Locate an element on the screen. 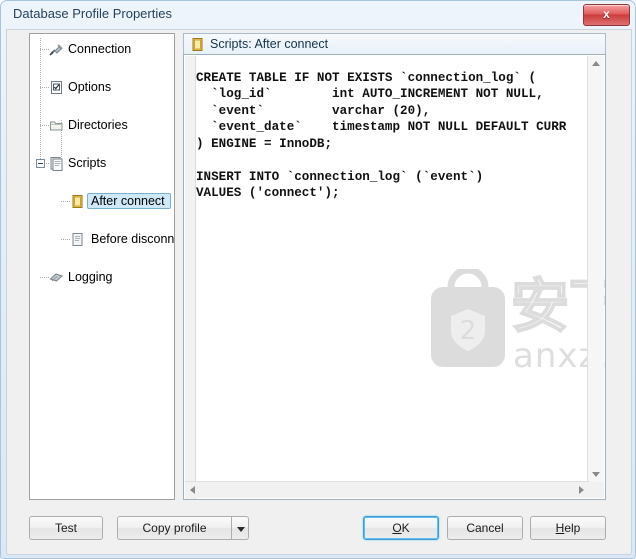  chevron-down-icon is located at coordinates (241, 529).